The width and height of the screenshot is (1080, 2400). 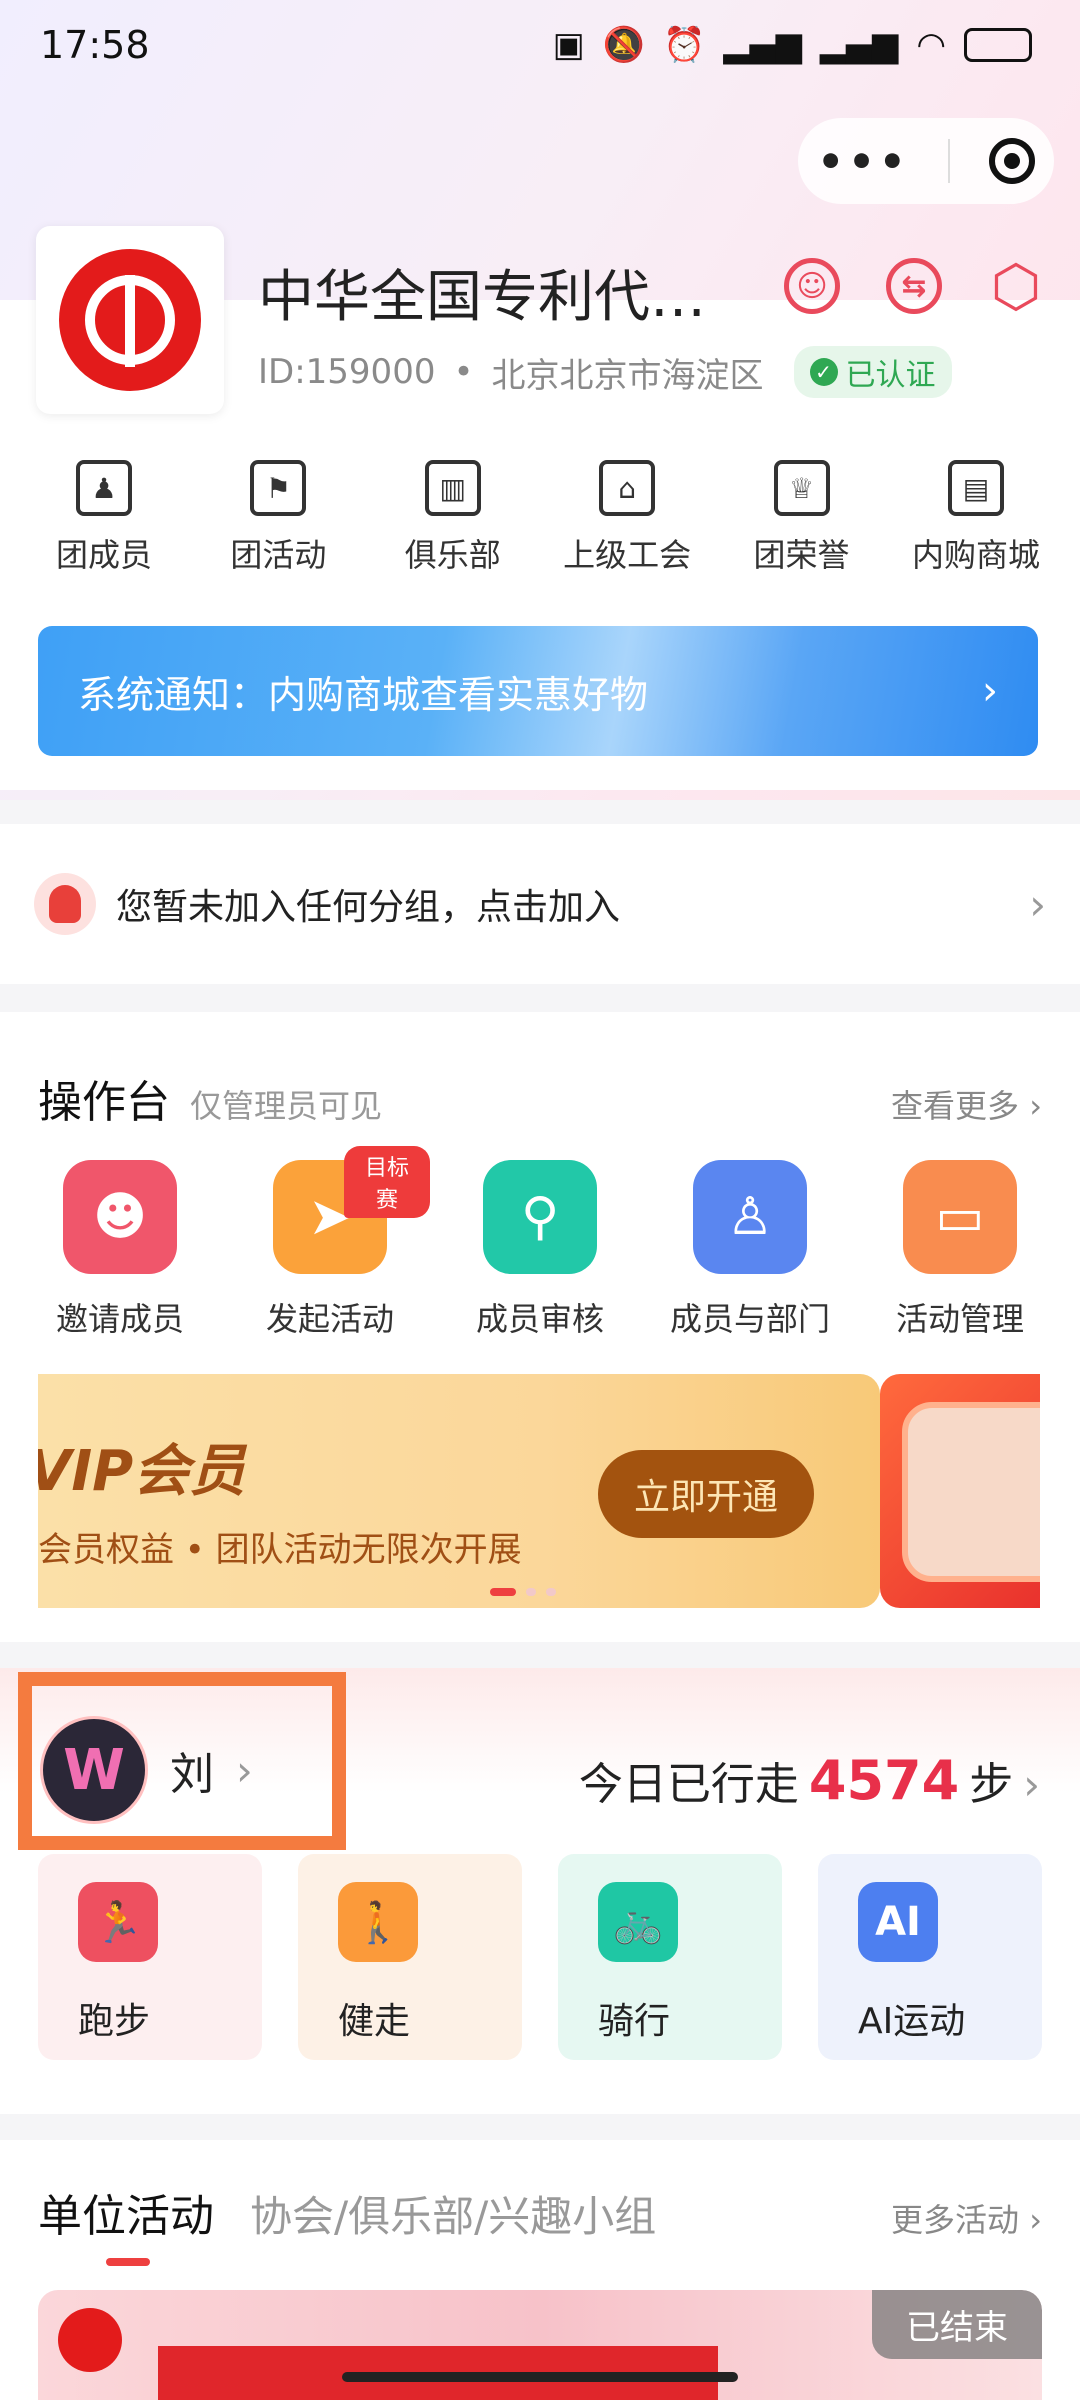 I want to click on console-more-link: 查看更多 ›, so click(x=966, y=1104).